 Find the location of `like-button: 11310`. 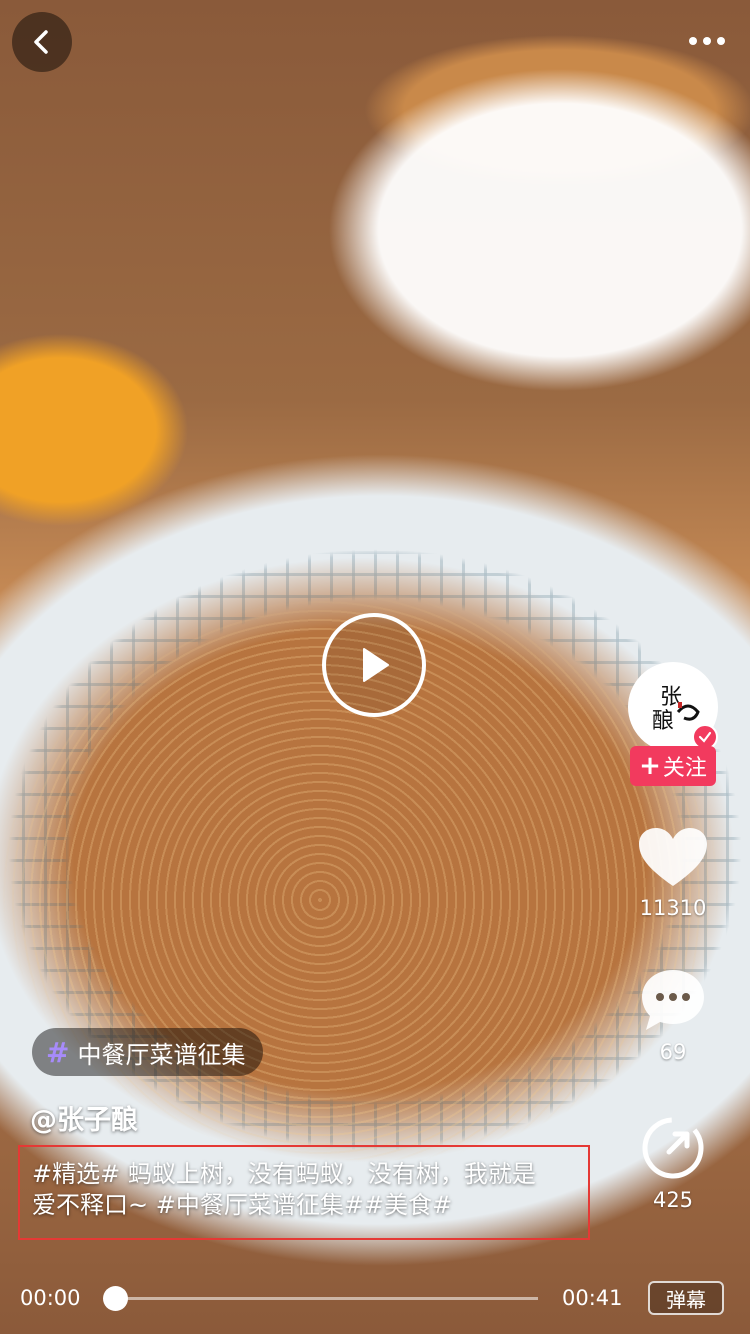

like-button: 11310 is located at coordinates (673, 873).